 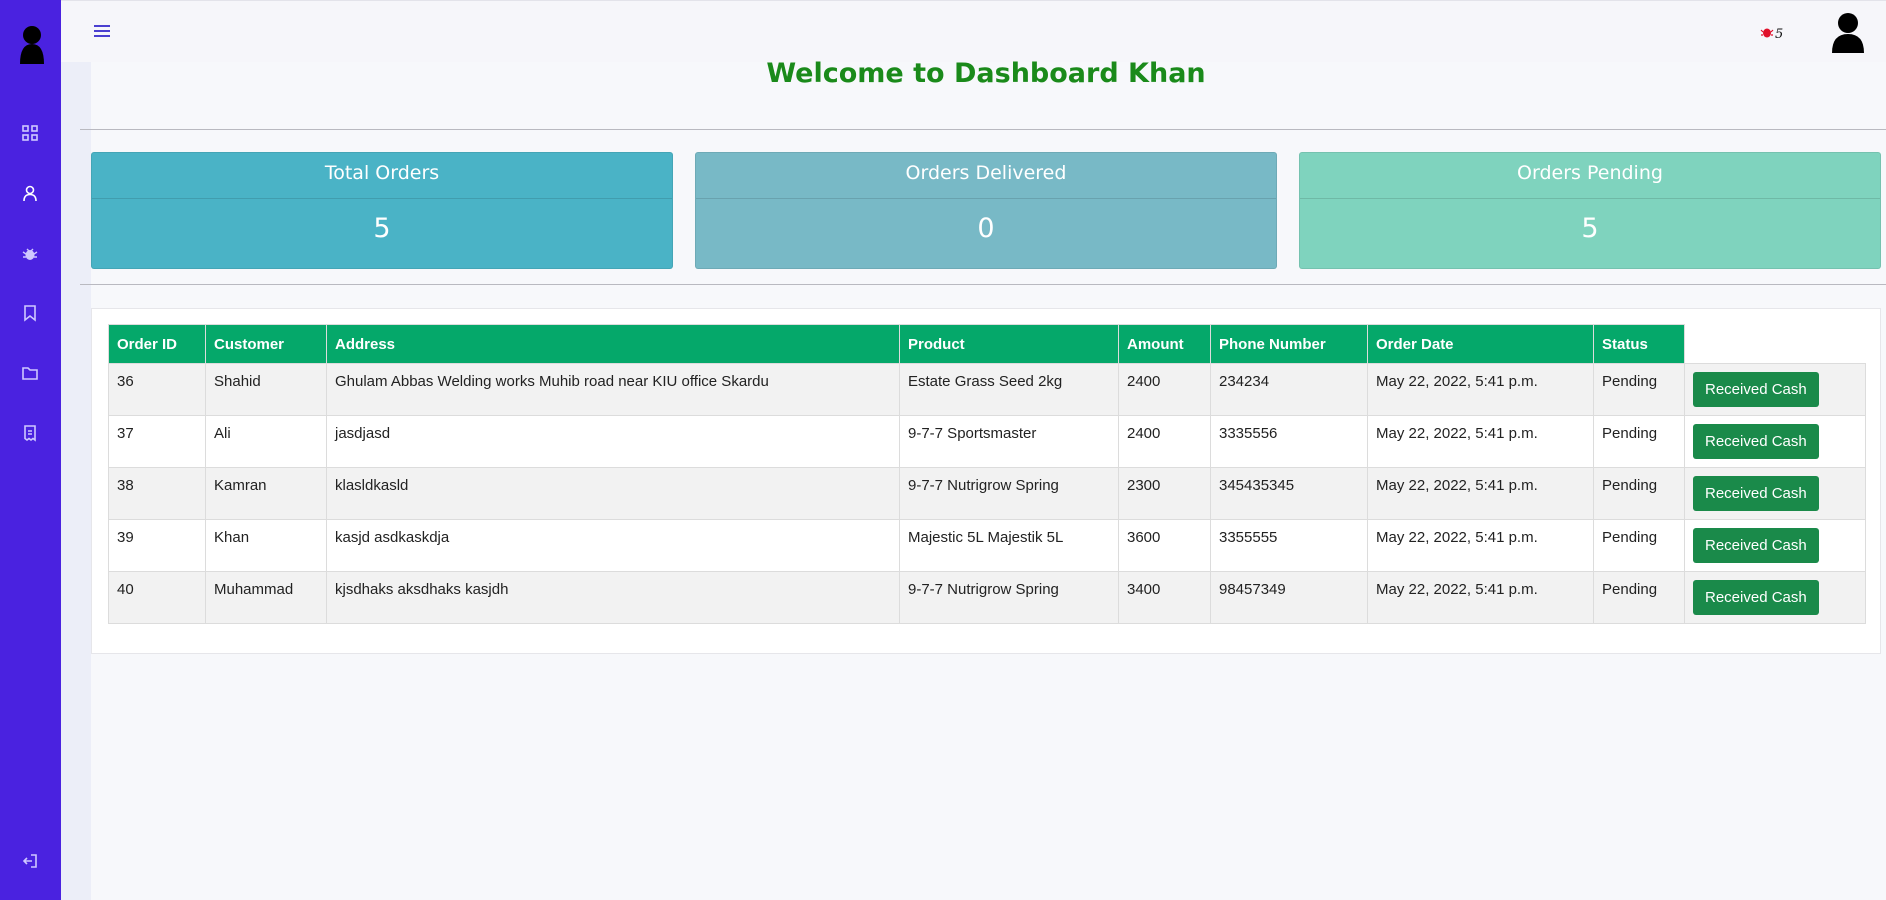 What do you see at coordinates (157, 344) in the screenshot?
I see `column-header: Order ID` at bounding box center [157, 344].